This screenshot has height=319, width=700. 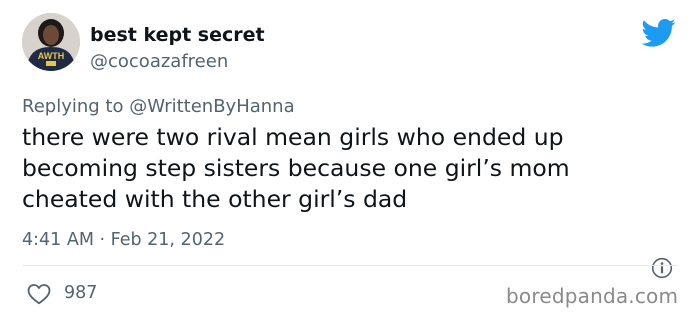 I want to click on divider, so click(x=350, y=265).